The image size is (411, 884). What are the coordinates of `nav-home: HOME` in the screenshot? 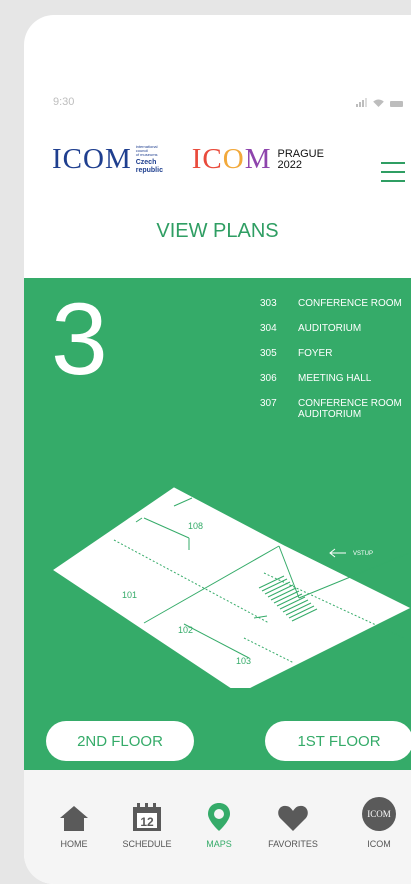 It's located at (74, 826).